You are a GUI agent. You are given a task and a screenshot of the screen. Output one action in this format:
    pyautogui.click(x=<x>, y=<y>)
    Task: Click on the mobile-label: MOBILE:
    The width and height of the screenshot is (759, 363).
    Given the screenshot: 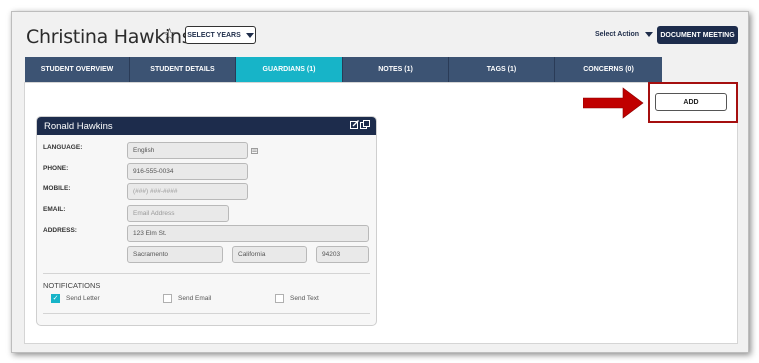 What is the action you would take?
    pyautogui.click(x=57, y=188)
    